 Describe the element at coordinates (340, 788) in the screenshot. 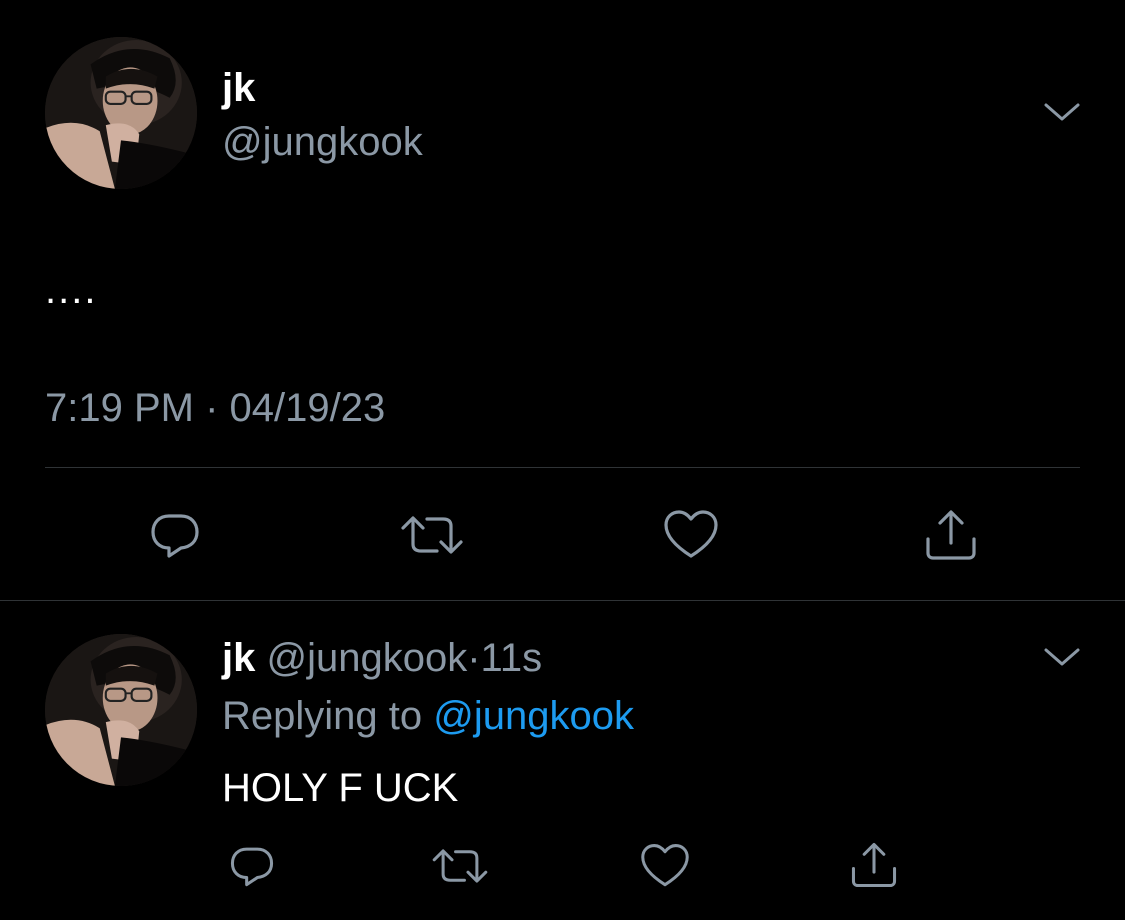

I see `tweet-text: HOLY F UCK` at that location.